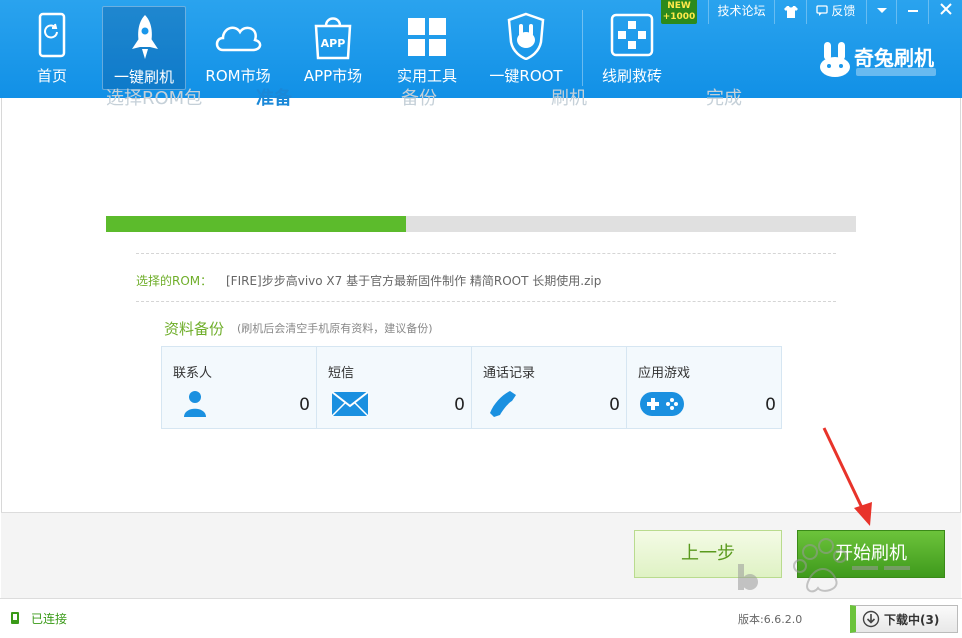 This screenshot has width=962, height=638. What do you see at coordinates (679, 17) in the screenshot?
I see `new-badge-line2: +1000` at bounding box center [679, 17].